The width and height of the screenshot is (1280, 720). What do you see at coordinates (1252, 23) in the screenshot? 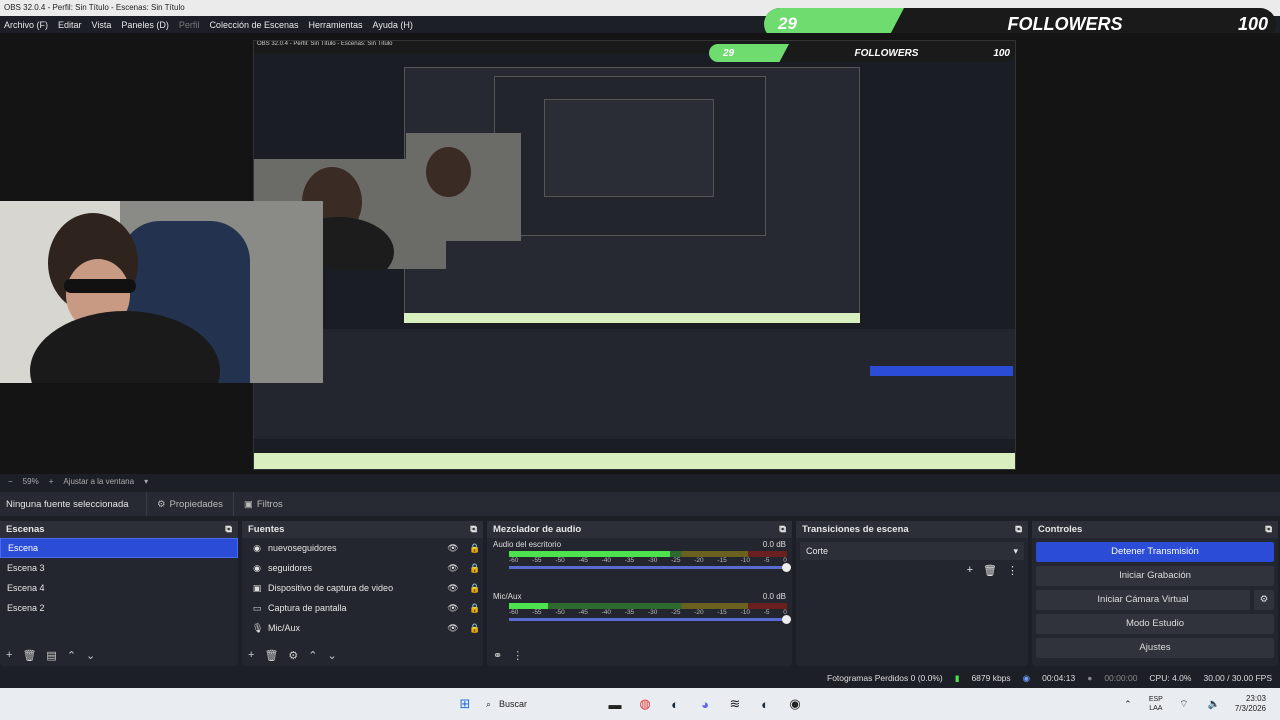
I see `followers-goal: 100` at bounding box center [1252, 23].